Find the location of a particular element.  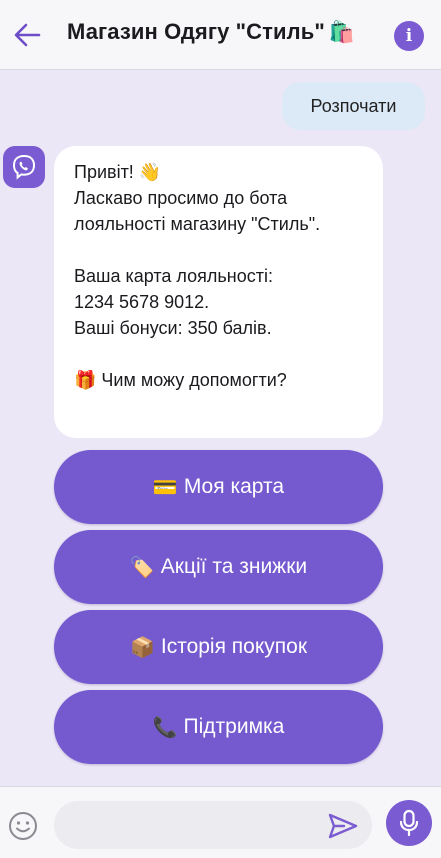

support-button: 📞 Підтримка is located at coordinates (218, 727).